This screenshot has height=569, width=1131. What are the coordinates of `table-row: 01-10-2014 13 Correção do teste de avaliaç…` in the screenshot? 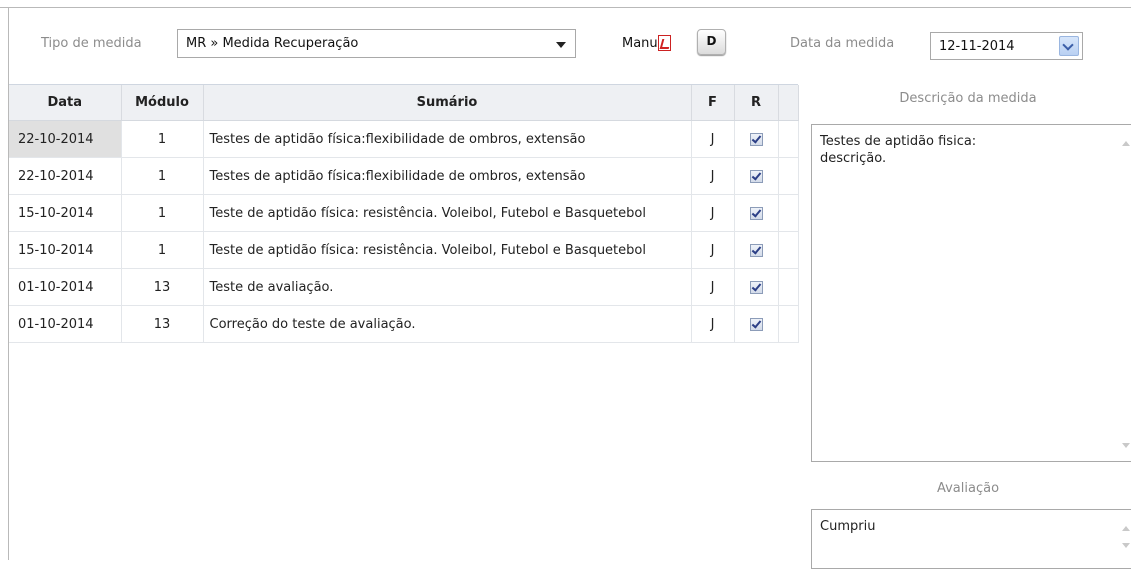 It's located at (404, 324).